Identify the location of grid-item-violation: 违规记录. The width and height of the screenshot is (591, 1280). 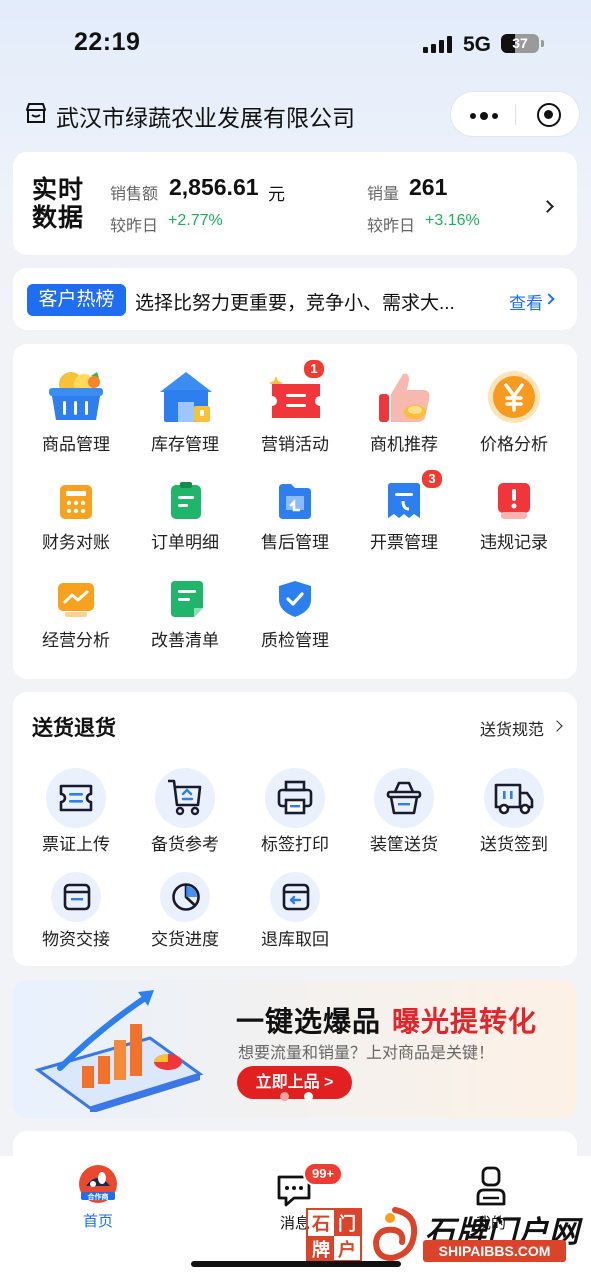
(514, 517).